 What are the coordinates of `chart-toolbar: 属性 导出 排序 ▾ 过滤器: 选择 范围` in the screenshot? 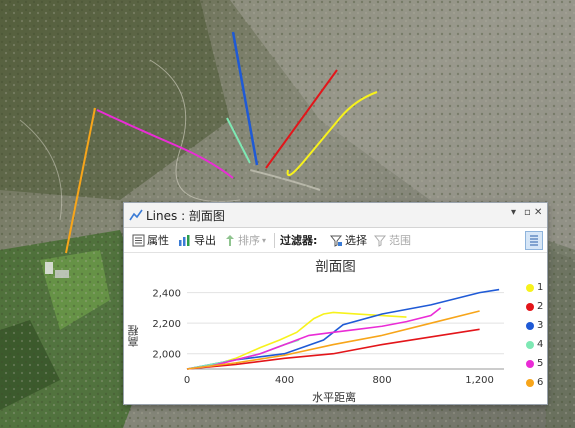 It's located at (335, 240).